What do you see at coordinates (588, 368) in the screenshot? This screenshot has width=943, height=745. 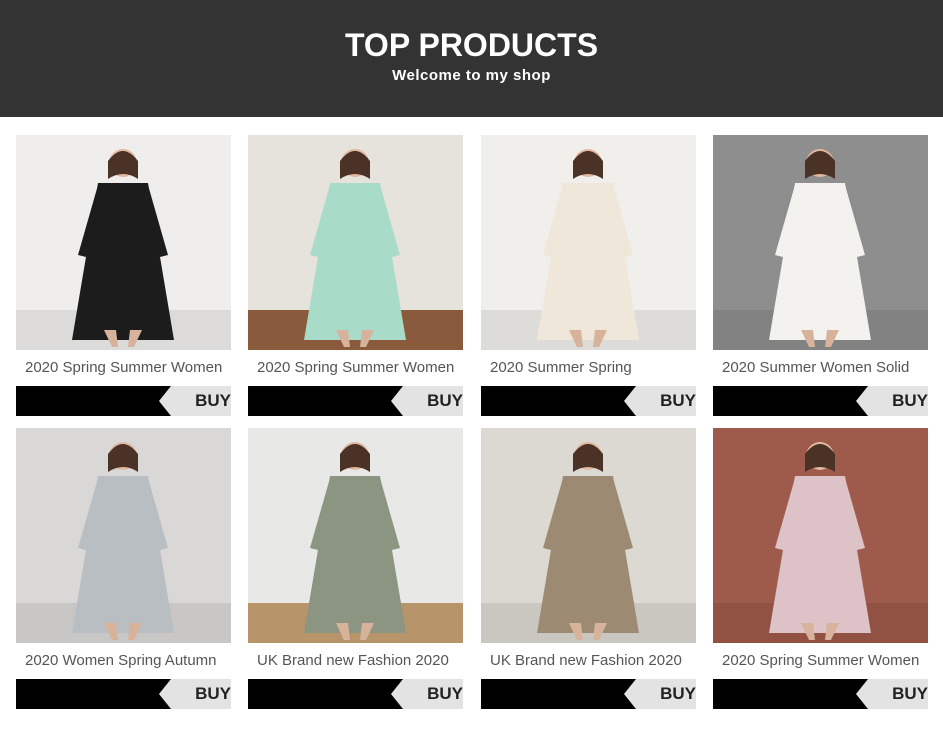 I see `product-title: 2020 Summer Spring` at bounding box center [588, 368].